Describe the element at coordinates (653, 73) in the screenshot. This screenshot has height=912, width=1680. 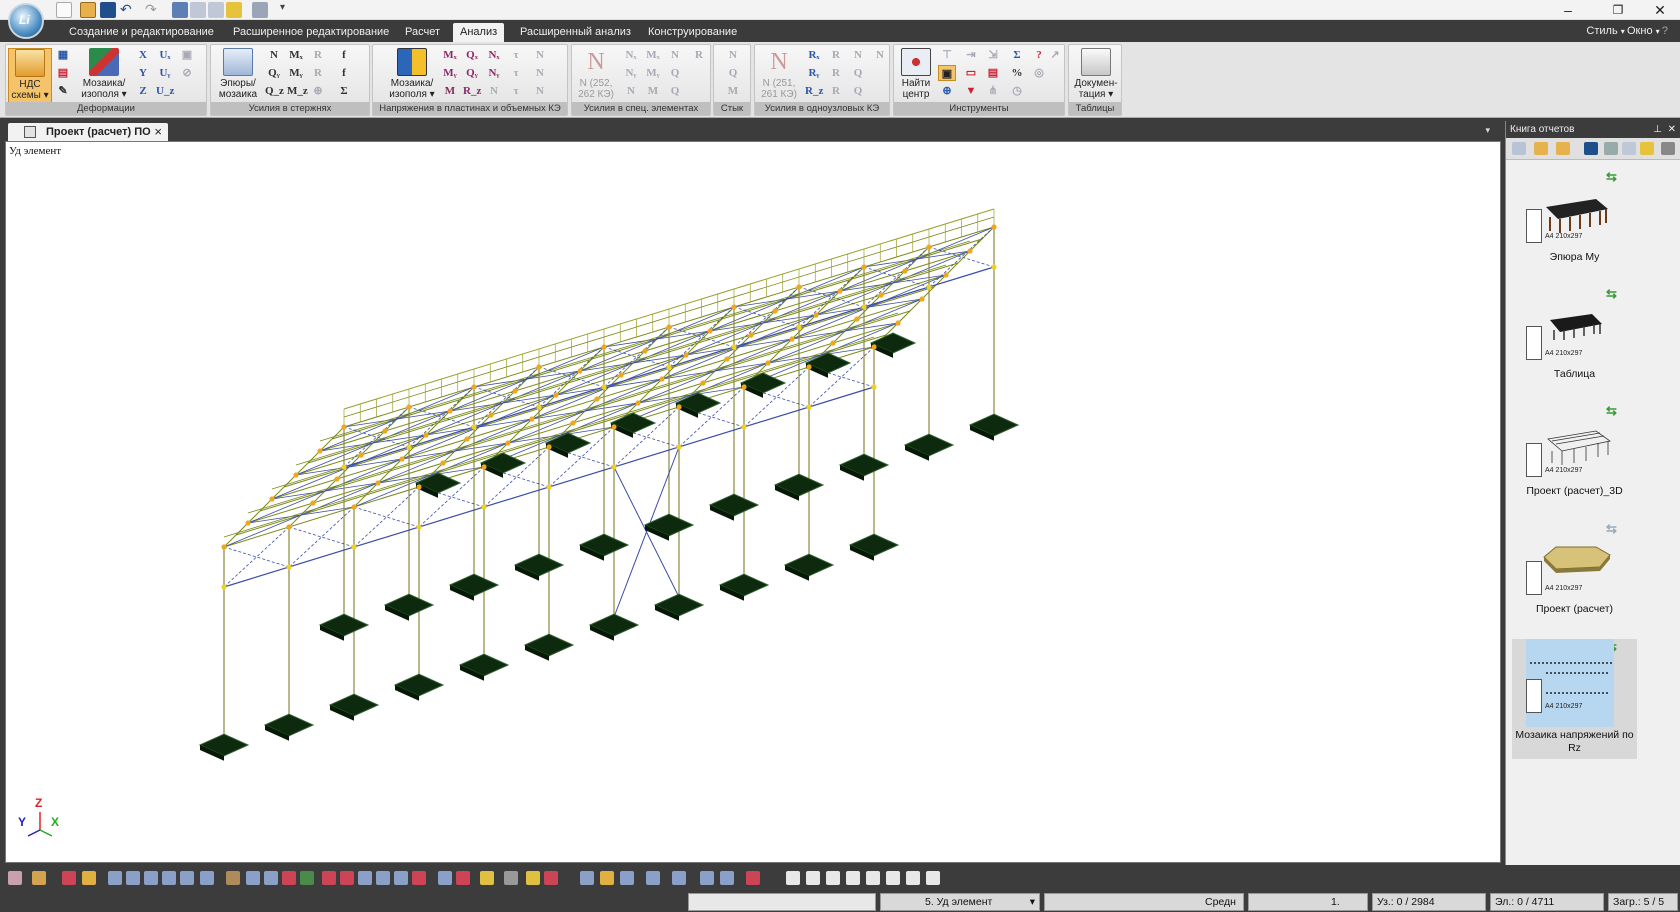
I see `my-special-icon: Mᵧ` at that location.